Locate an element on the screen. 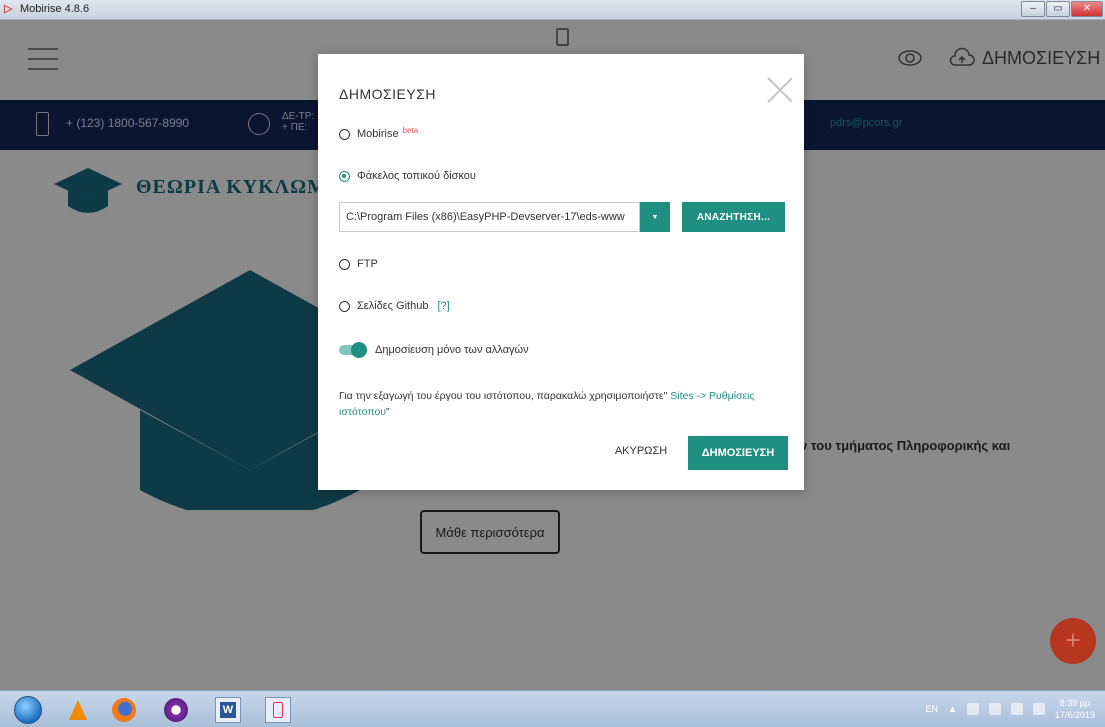 Image resolution: width=1105 pixels, height=727 pixels. radio-mobirise is located at coordinates (344, 134).